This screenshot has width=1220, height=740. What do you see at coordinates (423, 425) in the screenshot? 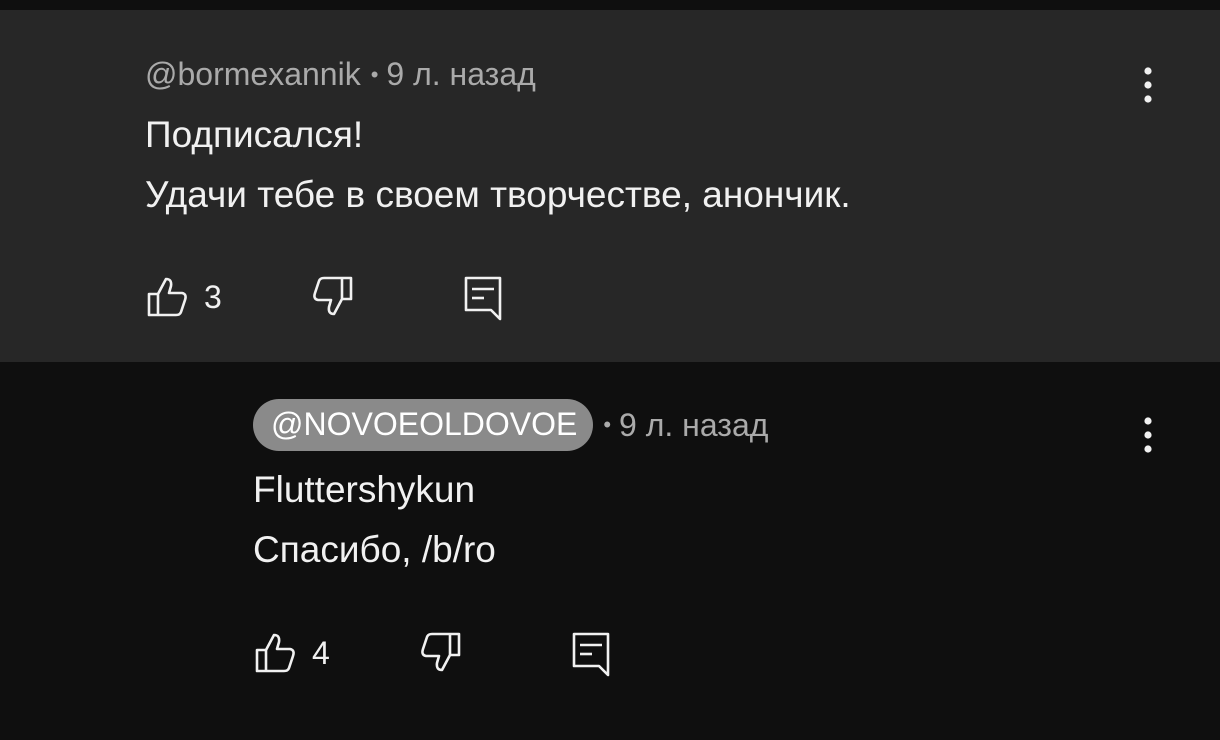
I see `comment-author-chip: @NOVOEOLDOVOE` at bounding box center [423, 425].